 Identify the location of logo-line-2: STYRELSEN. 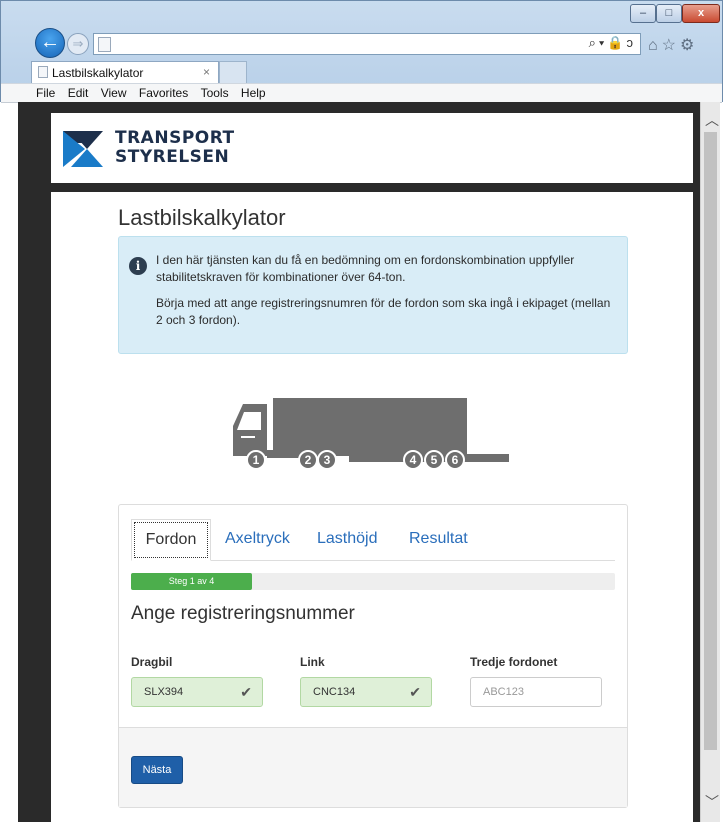
(172, 157).